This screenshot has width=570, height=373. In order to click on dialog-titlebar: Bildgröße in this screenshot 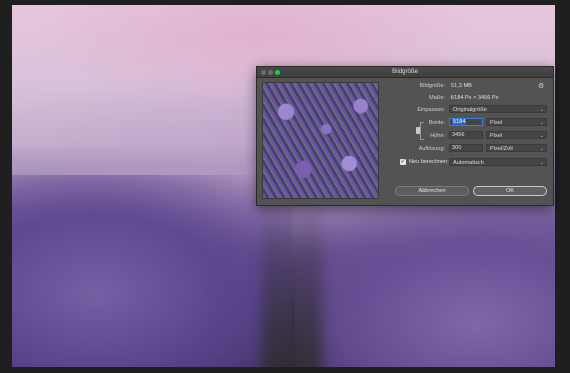, I will do `click(405, 72)`.